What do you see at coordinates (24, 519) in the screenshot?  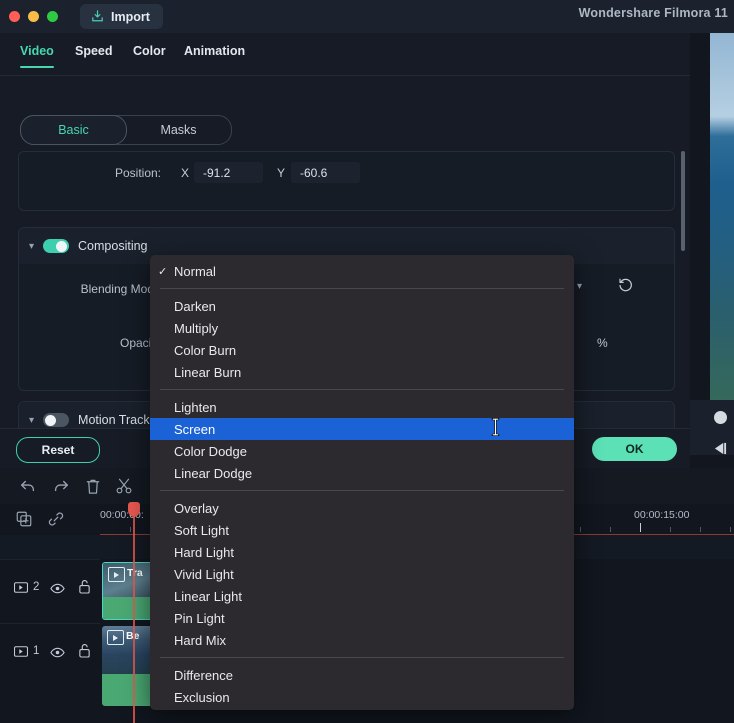 I see `add-track-icon` at bounding box center [24, 519].